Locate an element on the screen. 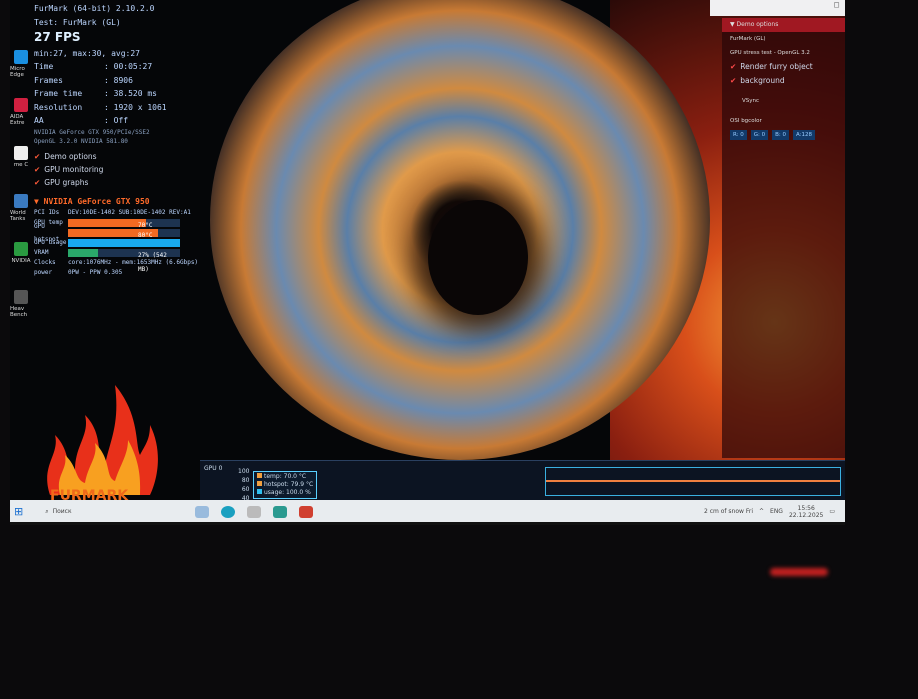  stat-value: : 00:05:27 is located at coordinates (128, 66).